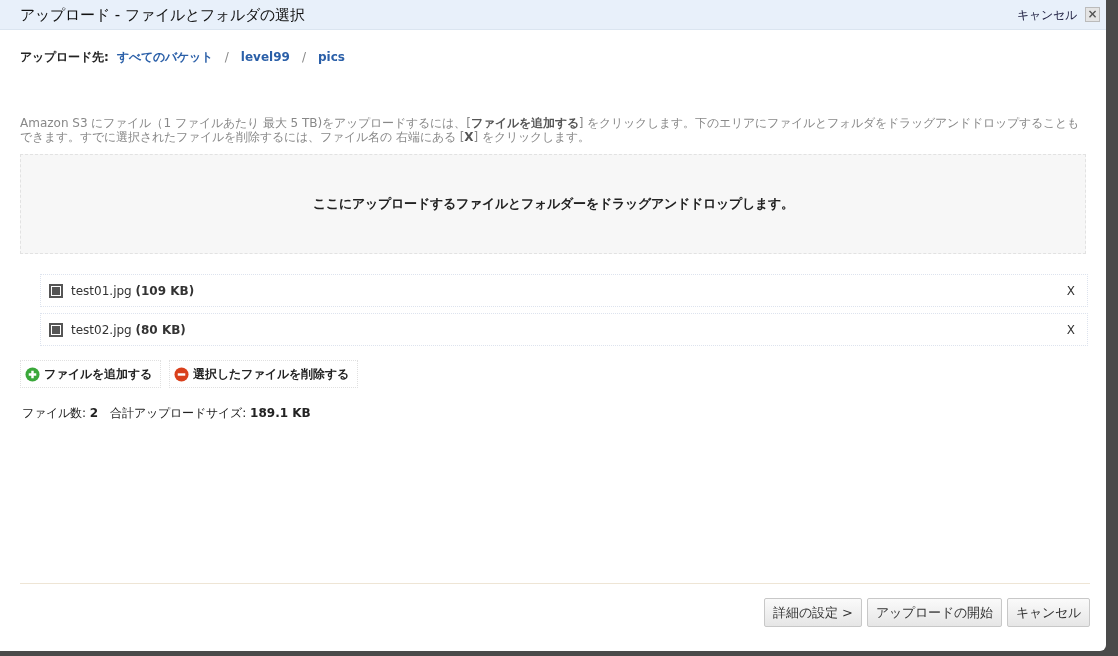  Describe the element at coordinates (129, 330) in the screenshot. I see `file-name: test02.jpg (80 KB)` at that location.